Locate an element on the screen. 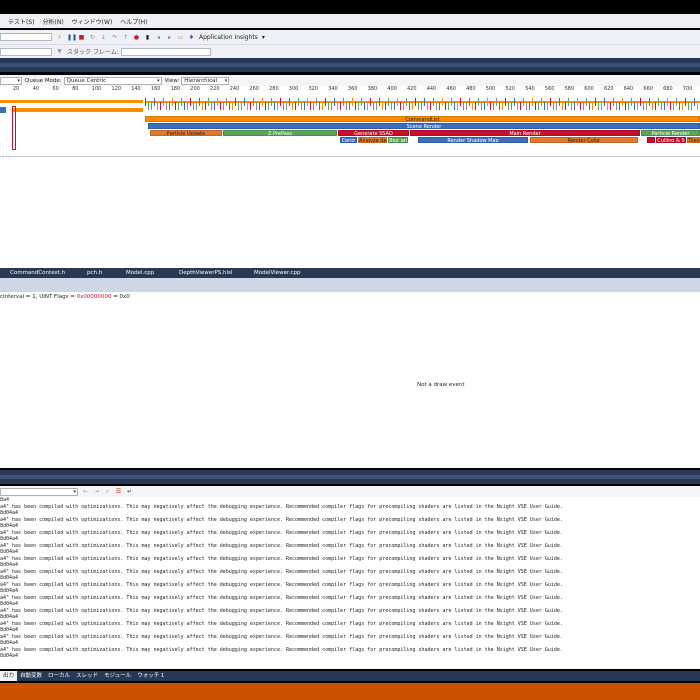 The height and width of the screenshot is (700, 700). blur-ao-bar: Blur an is located at coordinates (398, 140).